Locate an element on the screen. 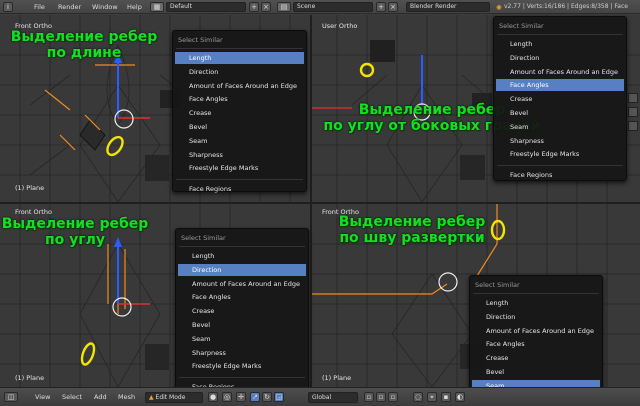 The image size is (640, 406). menu-add: Add is located at coordinates (100, 397).